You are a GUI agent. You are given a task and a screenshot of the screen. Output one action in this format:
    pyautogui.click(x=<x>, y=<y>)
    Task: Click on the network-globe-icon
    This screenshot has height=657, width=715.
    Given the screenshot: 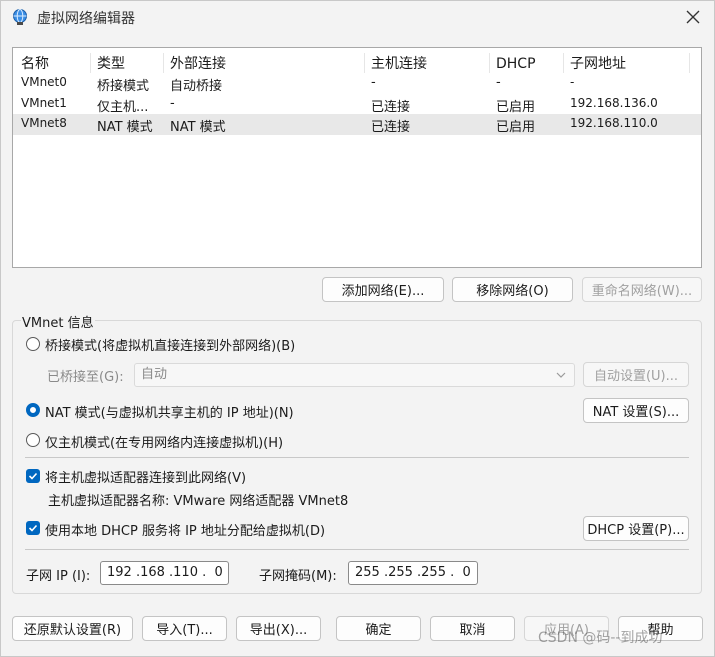 What is the action you would take?
    pyautogui.click(x=20, y=17)
    